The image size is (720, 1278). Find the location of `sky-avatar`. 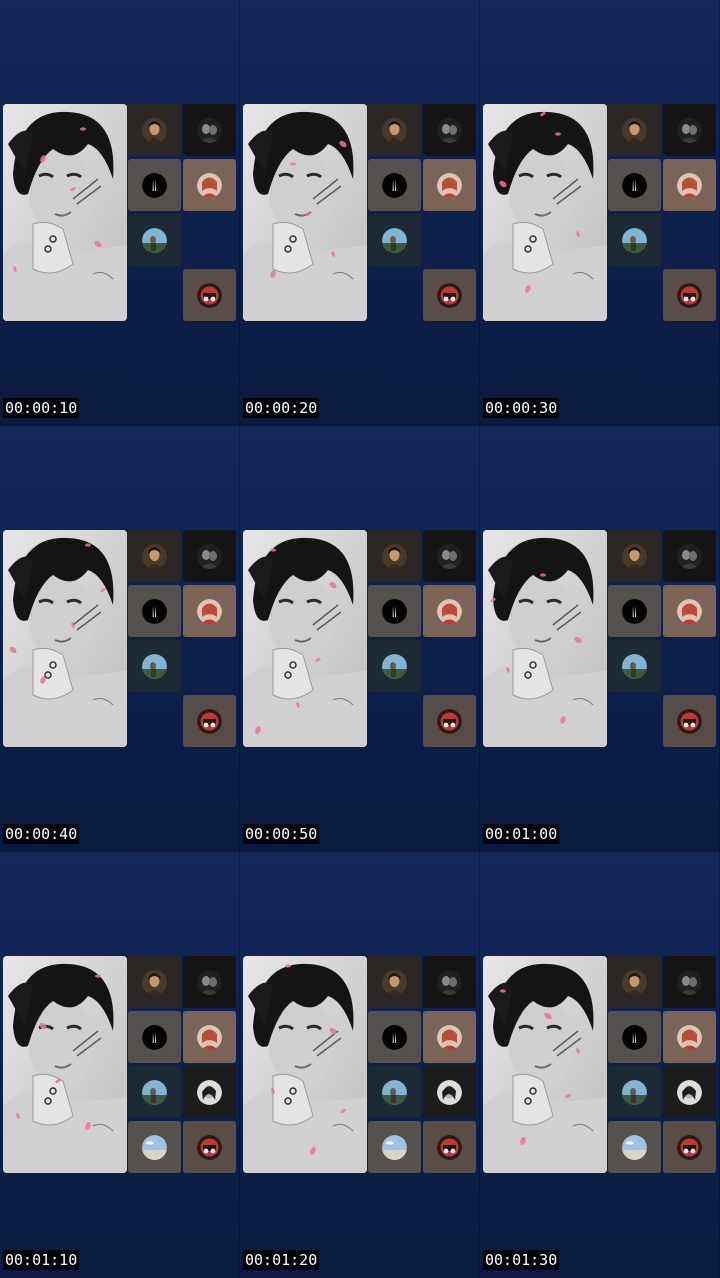

sky-avatar is located at coordinates (394, 1147).